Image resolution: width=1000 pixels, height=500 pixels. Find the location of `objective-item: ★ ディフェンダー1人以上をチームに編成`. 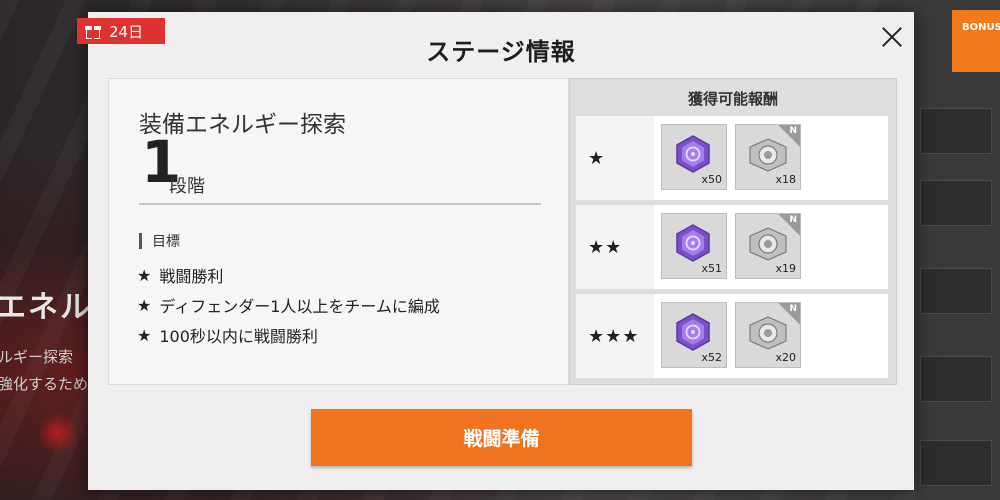

objective-item: ★ ディフェンダー1人以上をチームに編成 is located at coordinates (288, 305).